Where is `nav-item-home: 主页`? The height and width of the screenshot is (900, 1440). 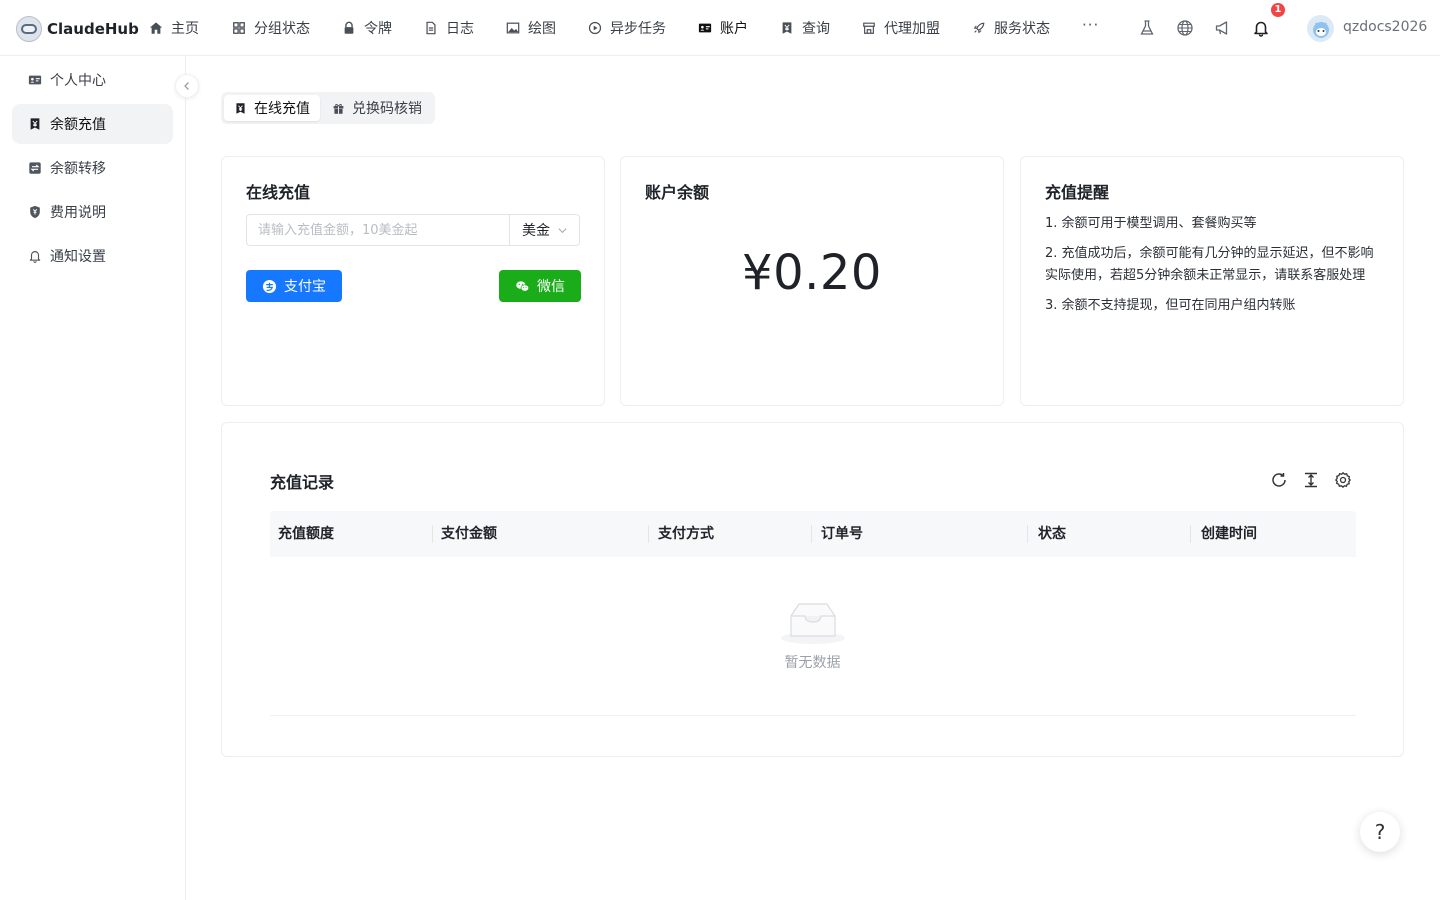 nav-item-home: 主页 is located at coordinates (174, 28).